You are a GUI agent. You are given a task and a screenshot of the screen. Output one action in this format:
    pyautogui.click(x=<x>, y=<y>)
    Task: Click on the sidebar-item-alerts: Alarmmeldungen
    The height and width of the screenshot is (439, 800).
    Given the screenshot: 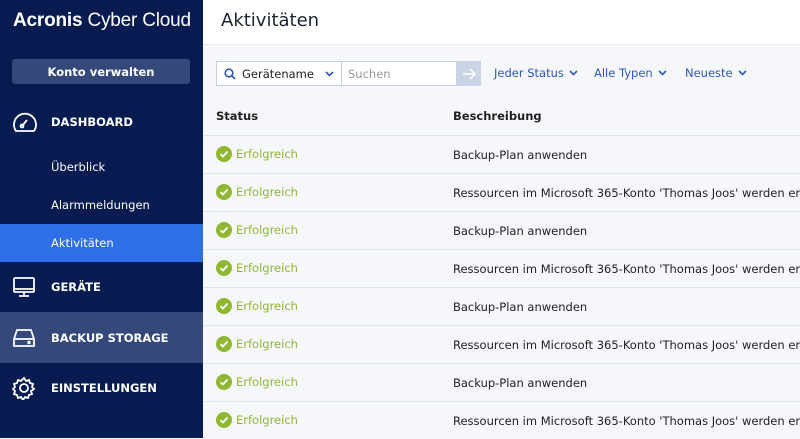 What is the action you would take?
    pyautogui.click(x=101, y=205)
    